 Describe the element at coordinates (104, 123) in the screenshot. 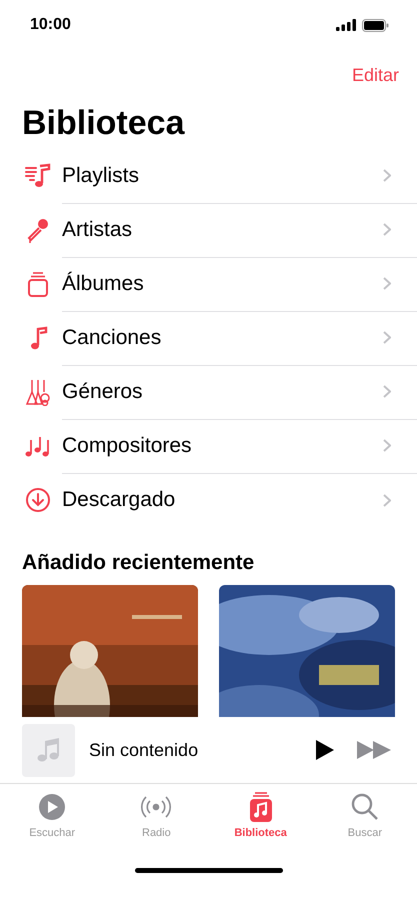

I see `page-title: Biblioteca` at that location.